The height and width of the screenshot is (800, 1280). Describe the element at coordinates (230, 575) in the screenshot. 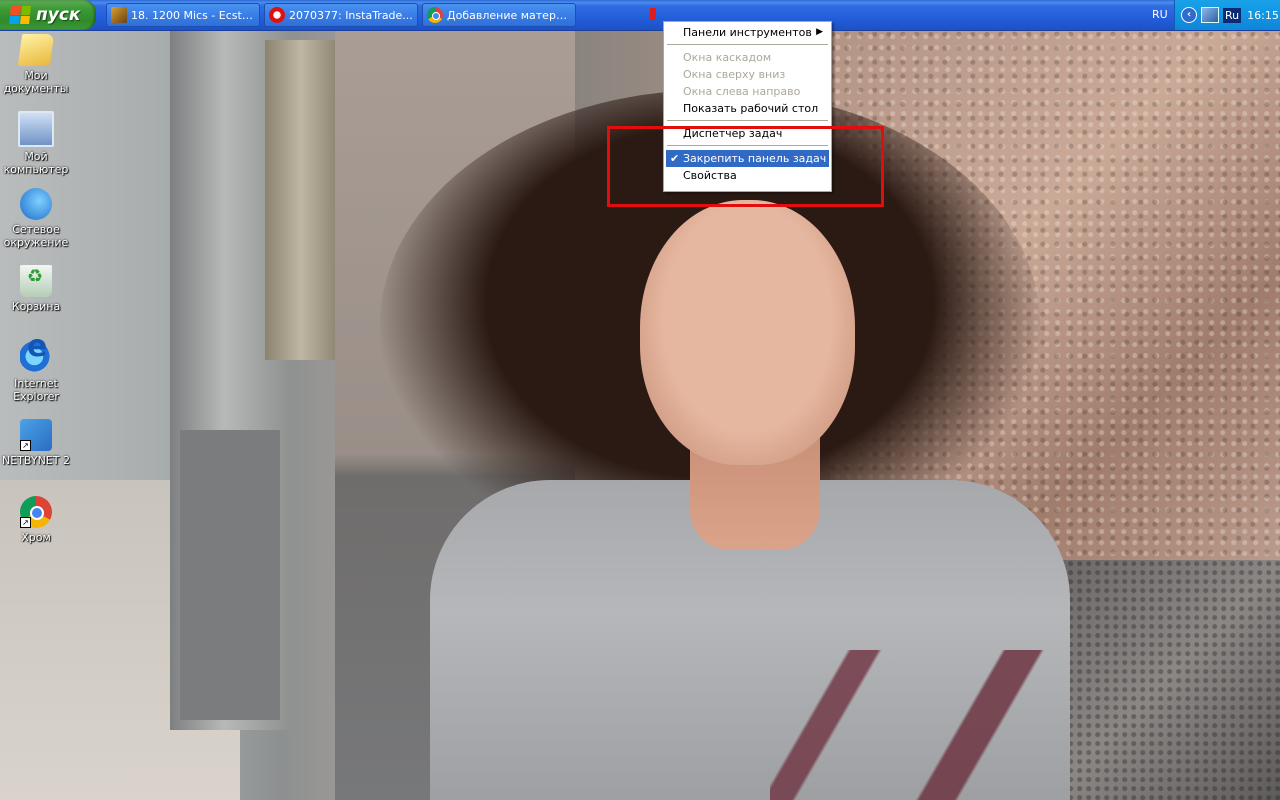

I see `wallpaper-column-base` at that location.